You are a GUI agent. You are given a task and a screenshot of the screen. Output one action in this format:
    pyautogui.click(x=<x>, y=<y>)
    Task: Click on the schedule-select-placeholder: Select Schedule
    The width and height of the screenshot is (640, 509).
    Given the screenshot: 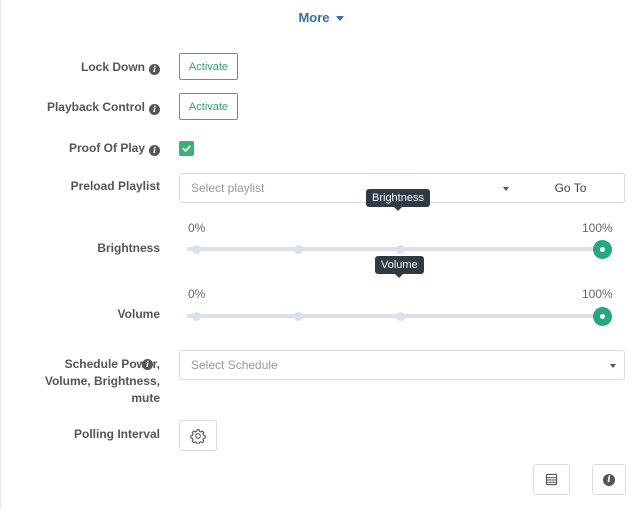 What is the action you would take?
    pyautogui.click(x=234, y=365)
    